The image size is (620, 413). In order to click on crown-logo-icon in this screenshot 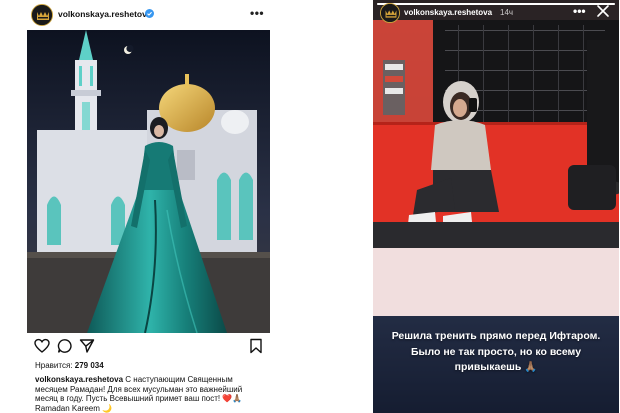, I will do `click(42, 15)`.